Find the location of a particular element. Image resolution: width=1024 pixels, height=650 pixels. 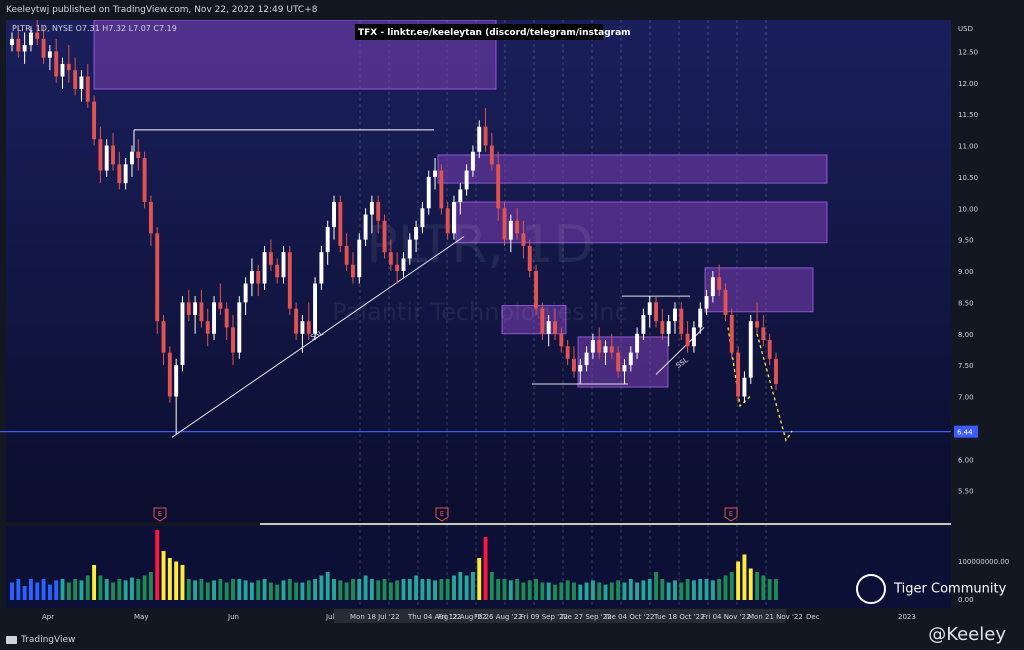

time-tick: Mon 18 Jul '22 is located at coordinates (375, 617).